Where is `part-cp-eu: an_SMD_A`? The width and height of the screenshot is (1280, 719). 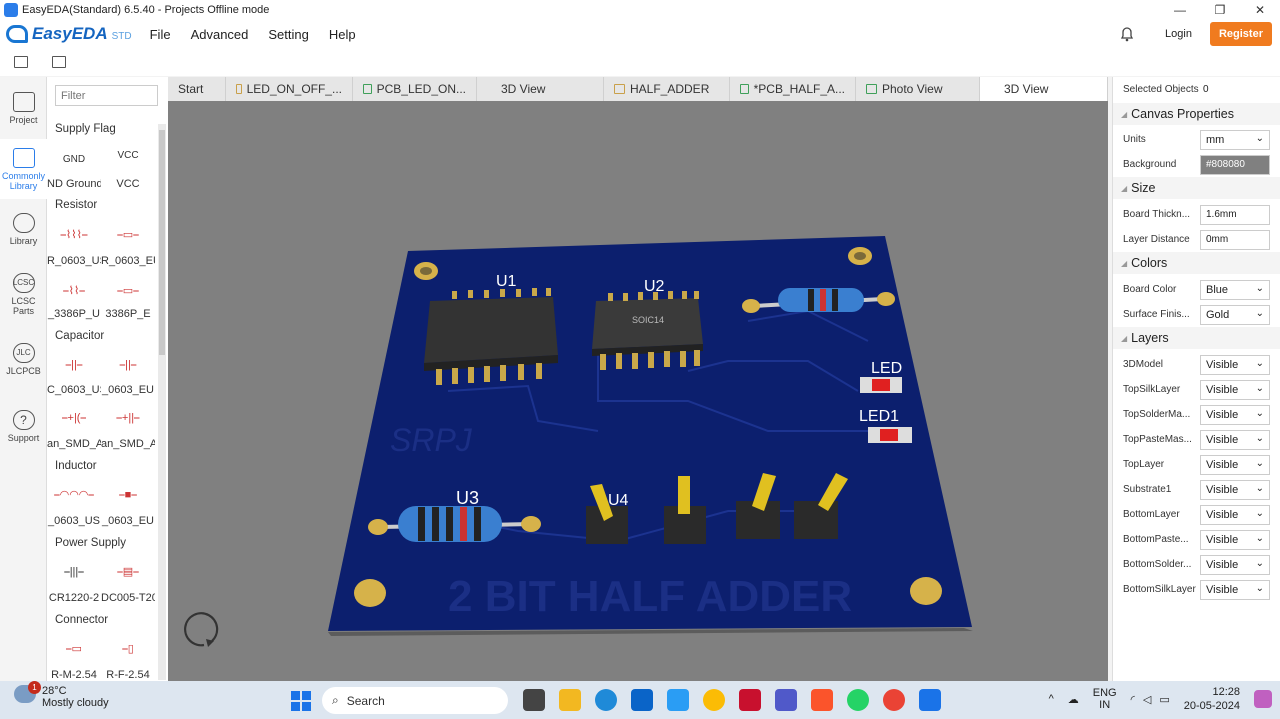
part-cp-eu: an_SMD_A is located at coordinates (128, 444).